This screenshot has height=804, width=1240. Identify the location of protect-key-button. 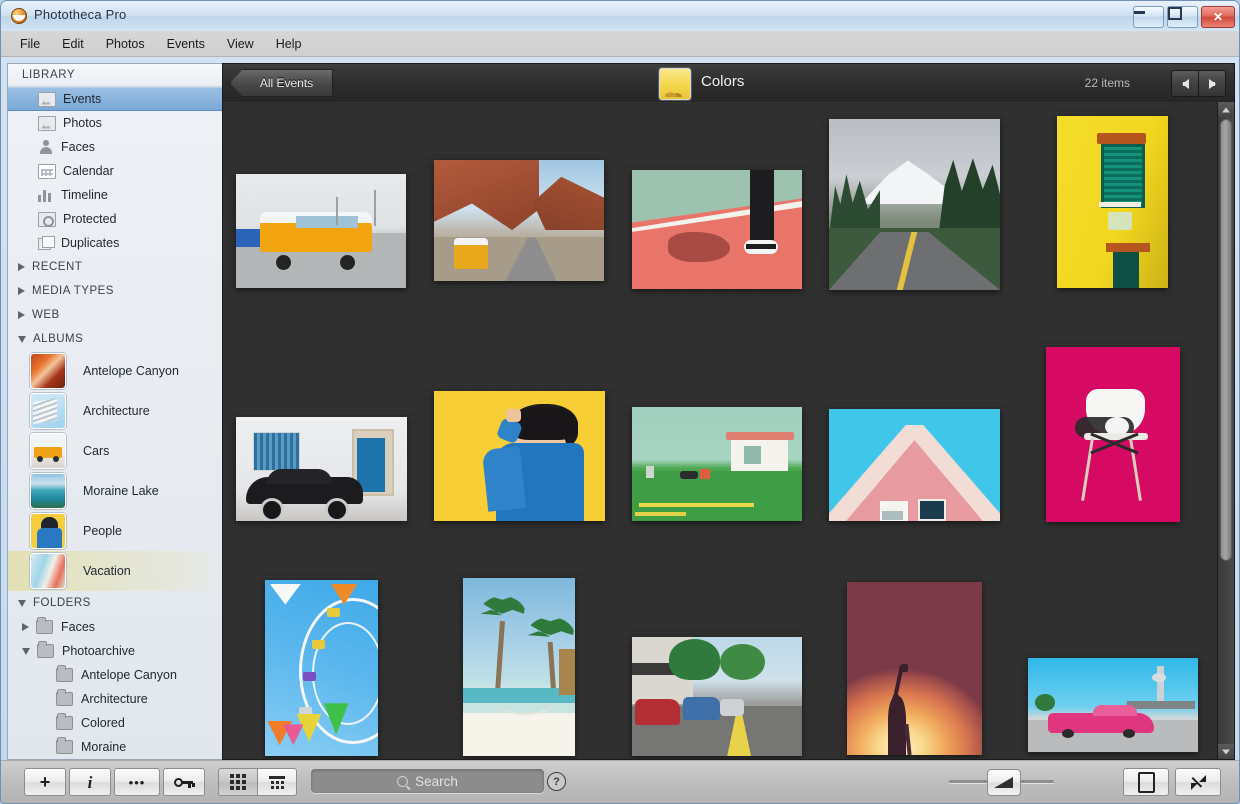
(184, 782).